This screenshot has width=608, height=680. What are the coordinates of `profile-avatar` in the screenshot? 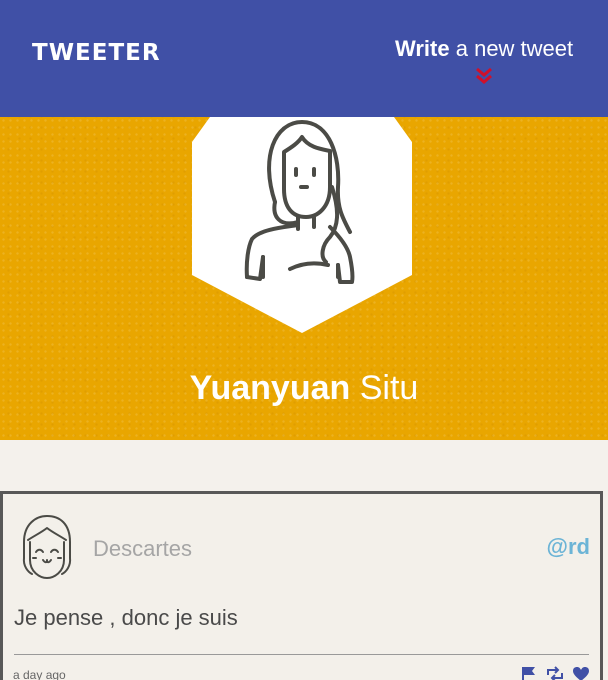 It's located at (302, 225).